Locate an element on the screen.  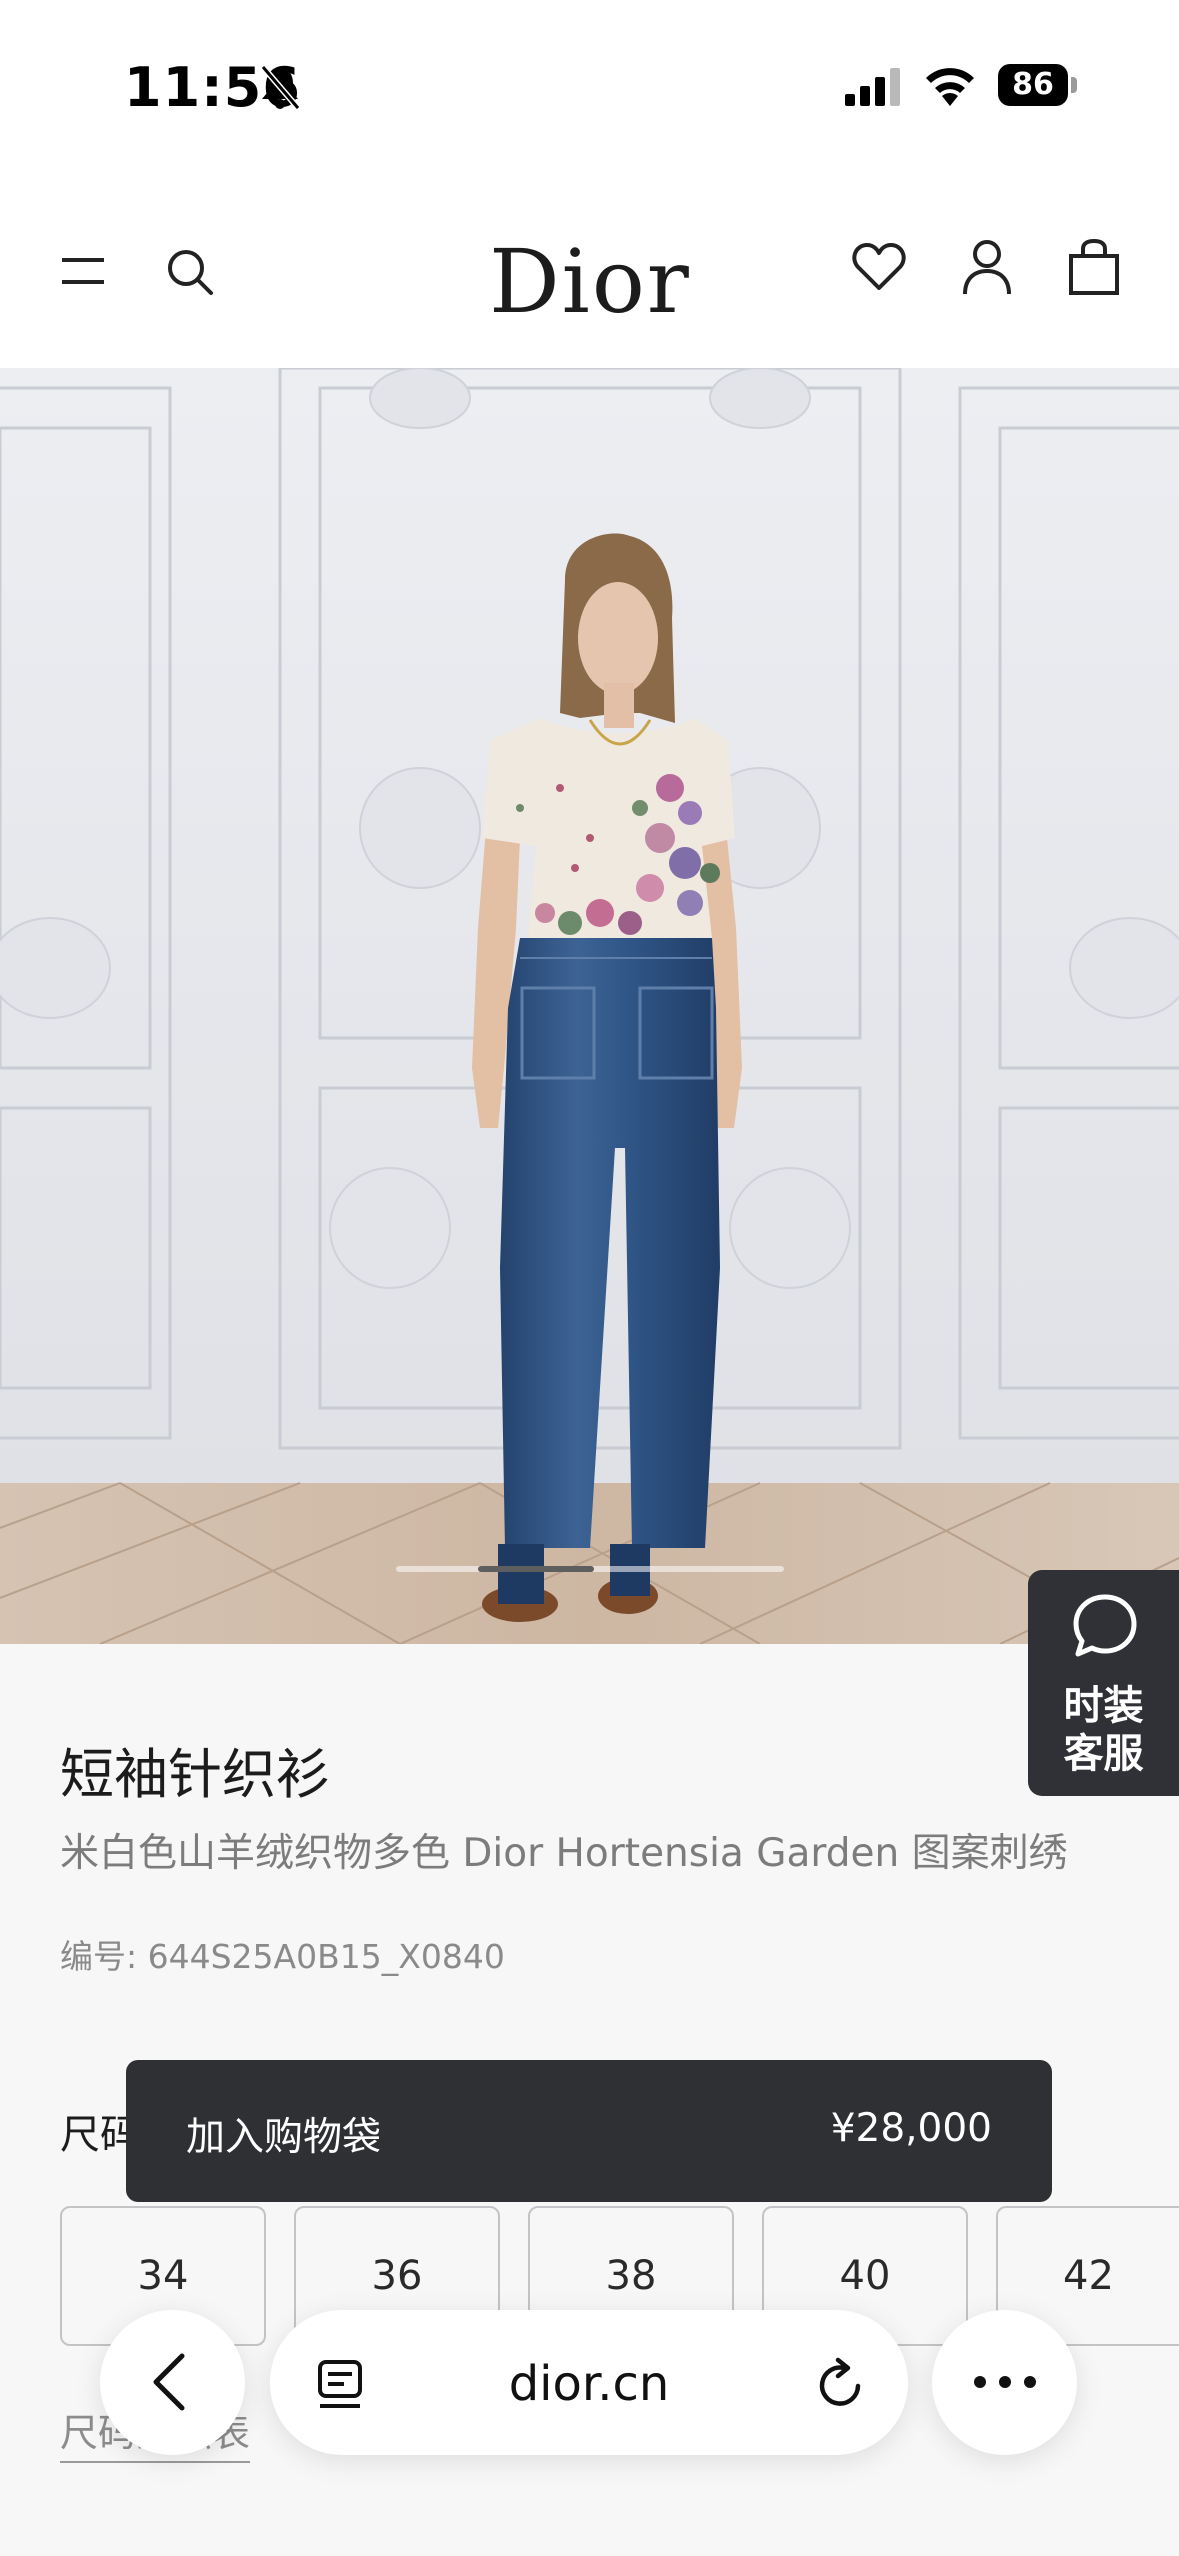
heart-icon is located at coordinates (879, 267).